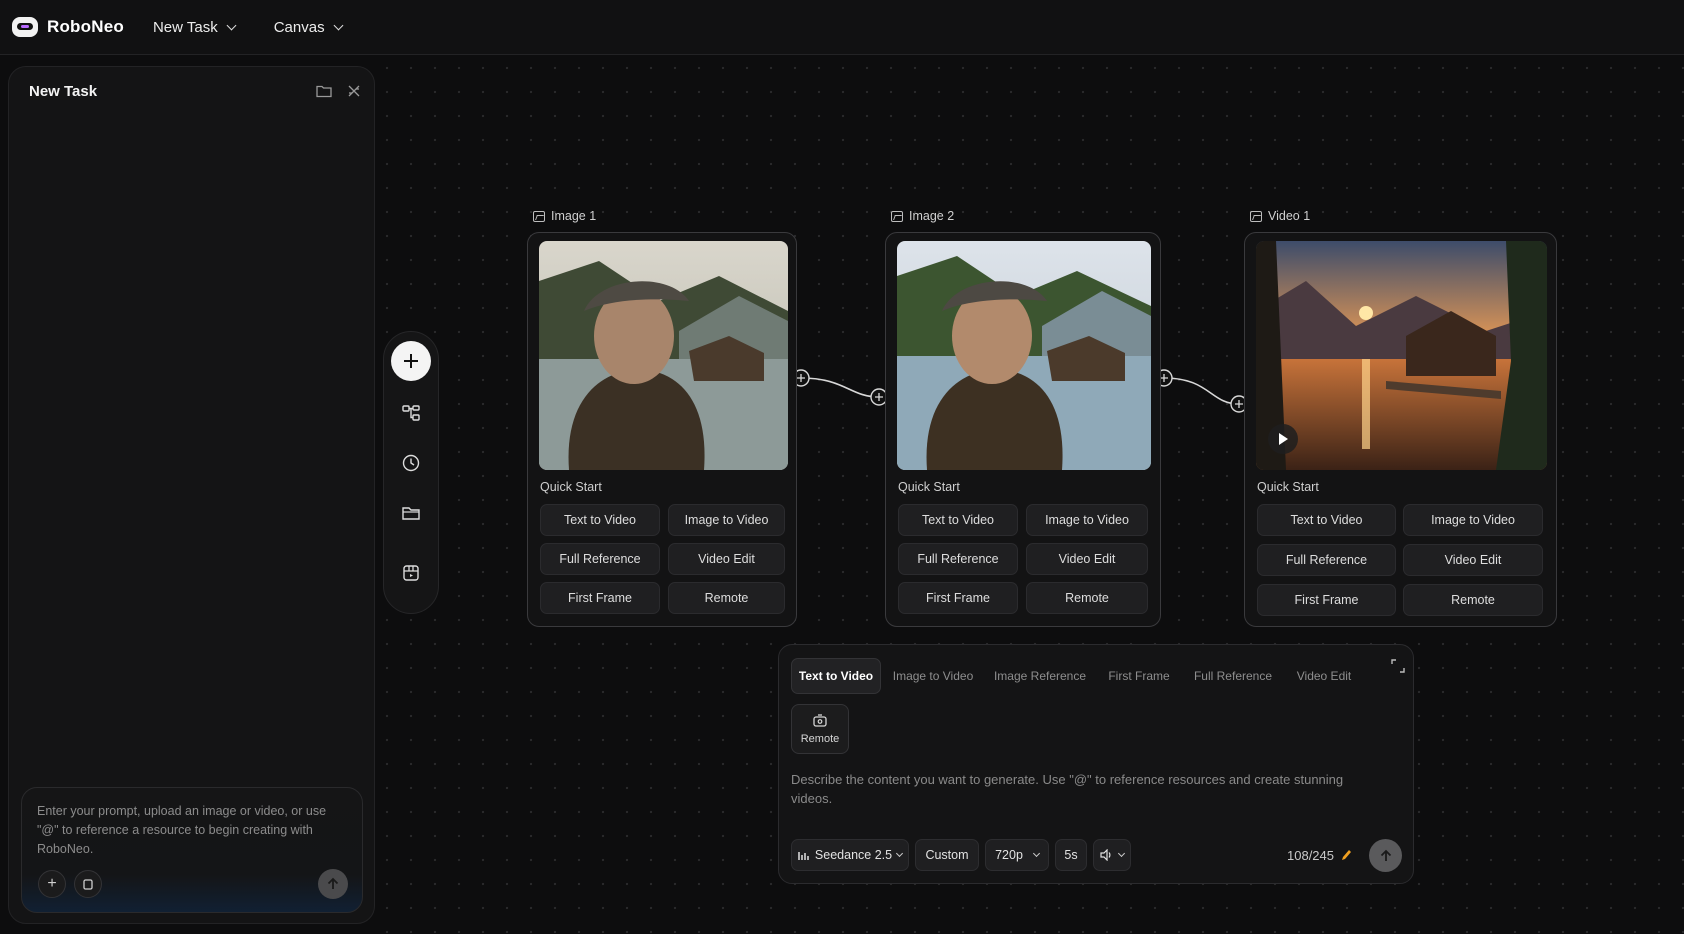 Image resolution: width=1684 pixels, height=934 pixels. I want to click on play-icon, so click(1283, 439).